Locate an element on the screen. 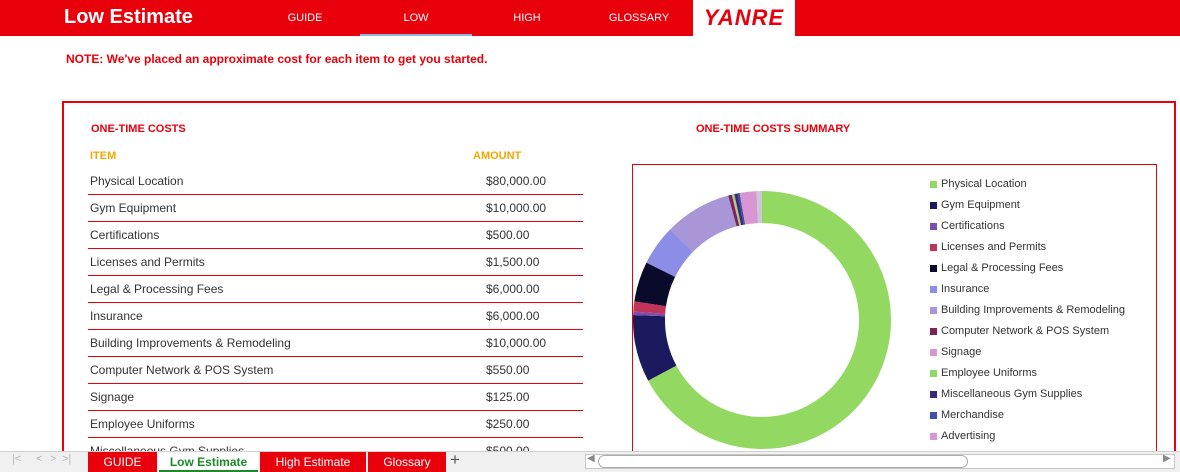 This screenshot has width=1180, height=472. table-row: Computer Network & POS System $550.00 is located at coordinates (335, 370).